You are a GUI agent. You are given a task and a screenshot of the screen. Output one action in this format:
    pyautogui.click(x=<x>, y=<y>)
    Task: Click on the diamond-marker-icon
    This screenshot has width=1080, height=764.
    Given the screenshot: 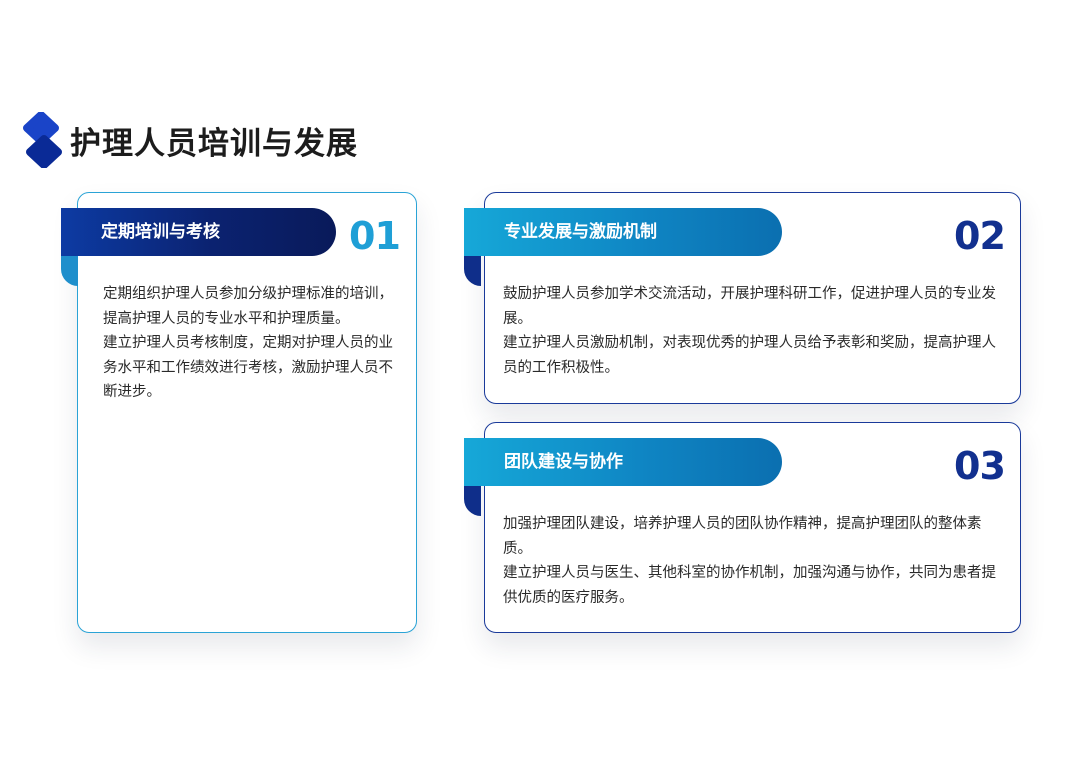 What is the action you would take?
    pyautogui.click(x=42, y=140)
    